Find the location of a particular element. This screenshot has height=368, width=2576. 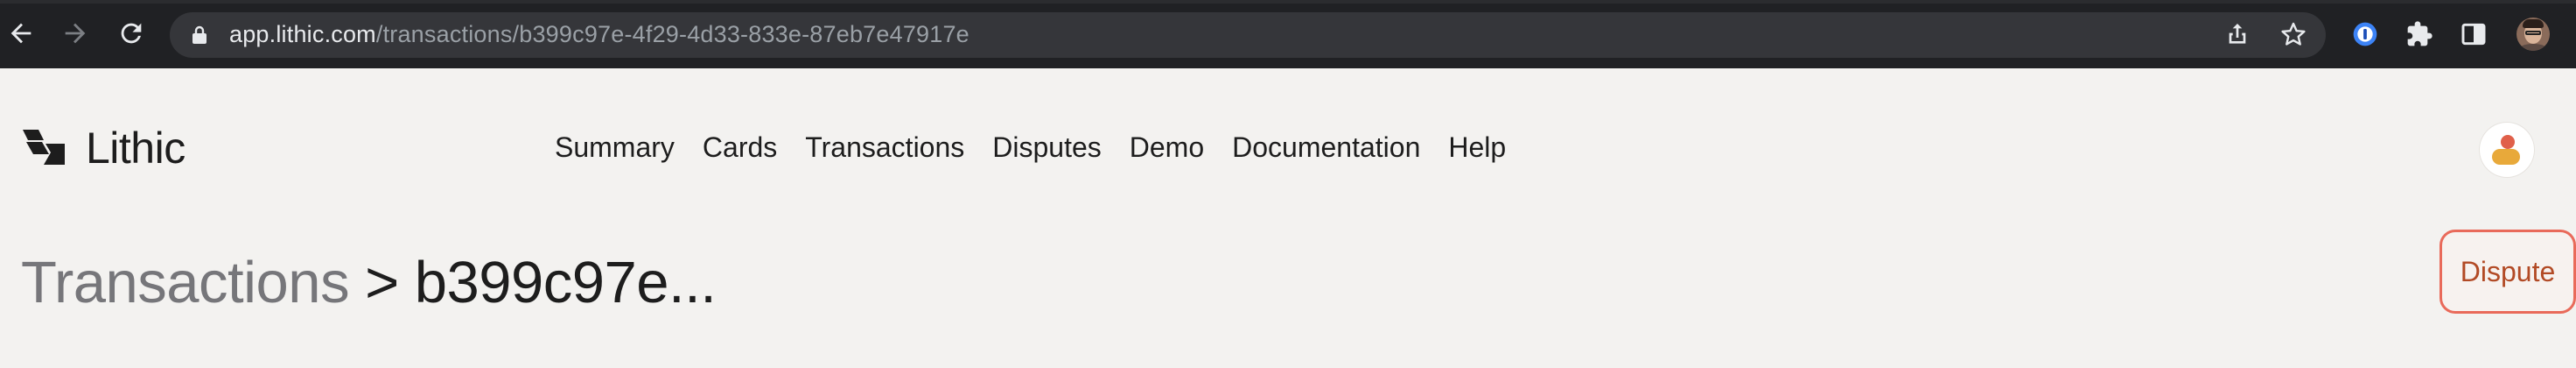

lithic-logo-icon is located at coordinates (44, 148).